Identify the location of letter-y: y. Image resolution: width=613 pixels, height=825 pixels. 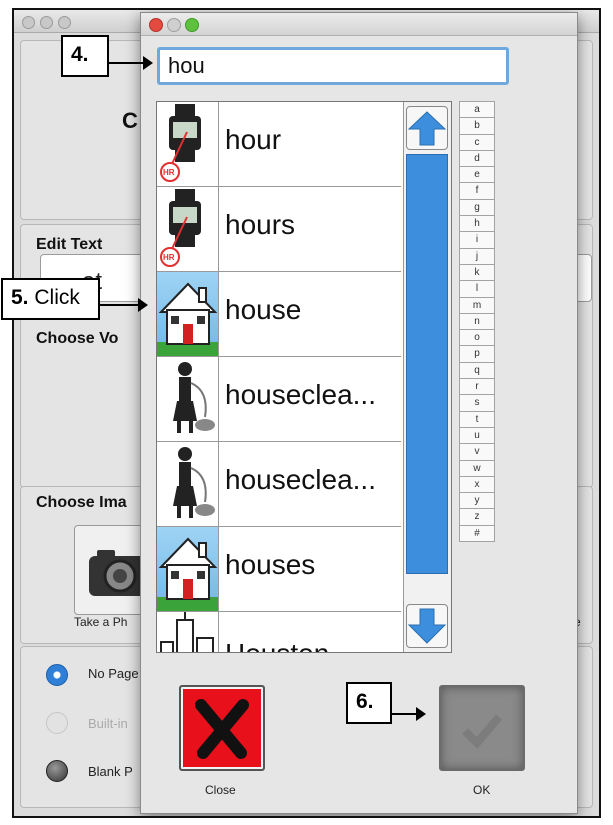
(477, 501).